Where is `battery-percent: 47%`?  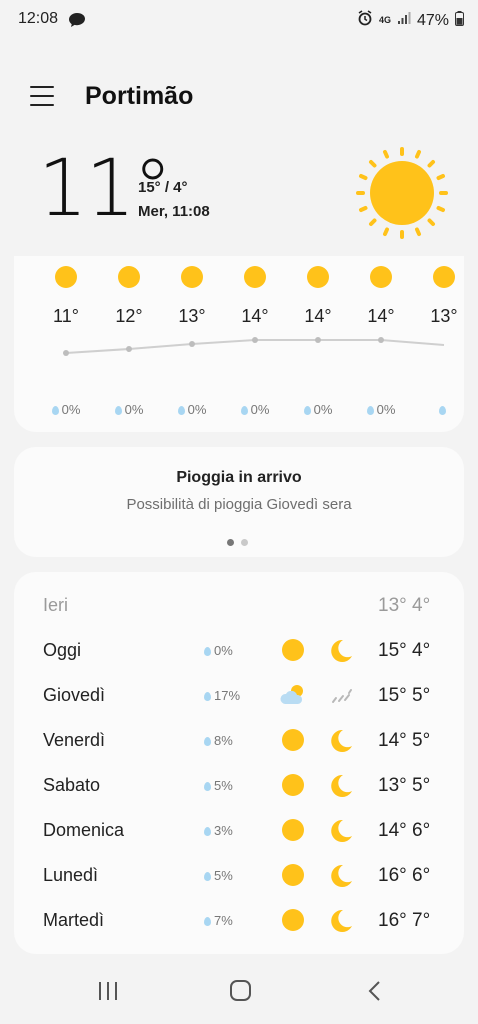
battery-percent: 47% is located at coordinates (432, 20).